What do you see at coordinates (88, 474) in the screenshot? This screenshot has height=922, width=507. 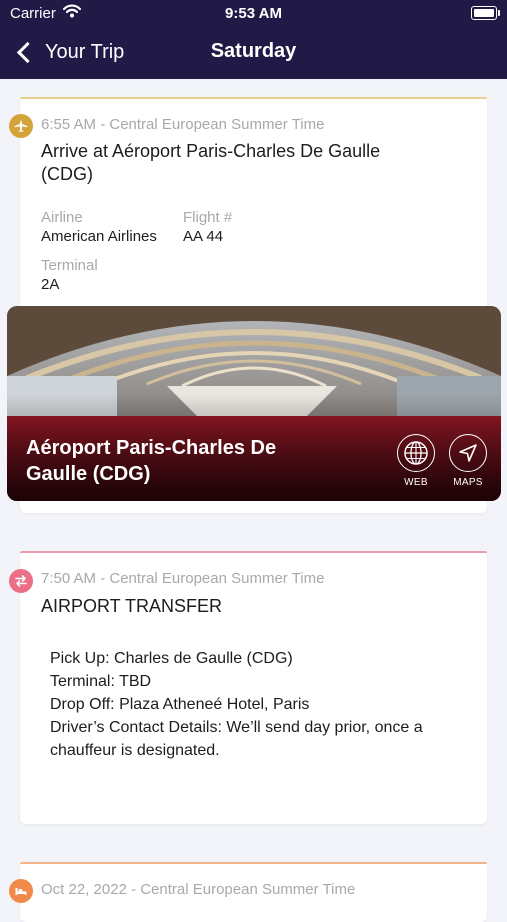 I see `place-name-line: Gaulle (CDG)` at bounding box center [88, 474].